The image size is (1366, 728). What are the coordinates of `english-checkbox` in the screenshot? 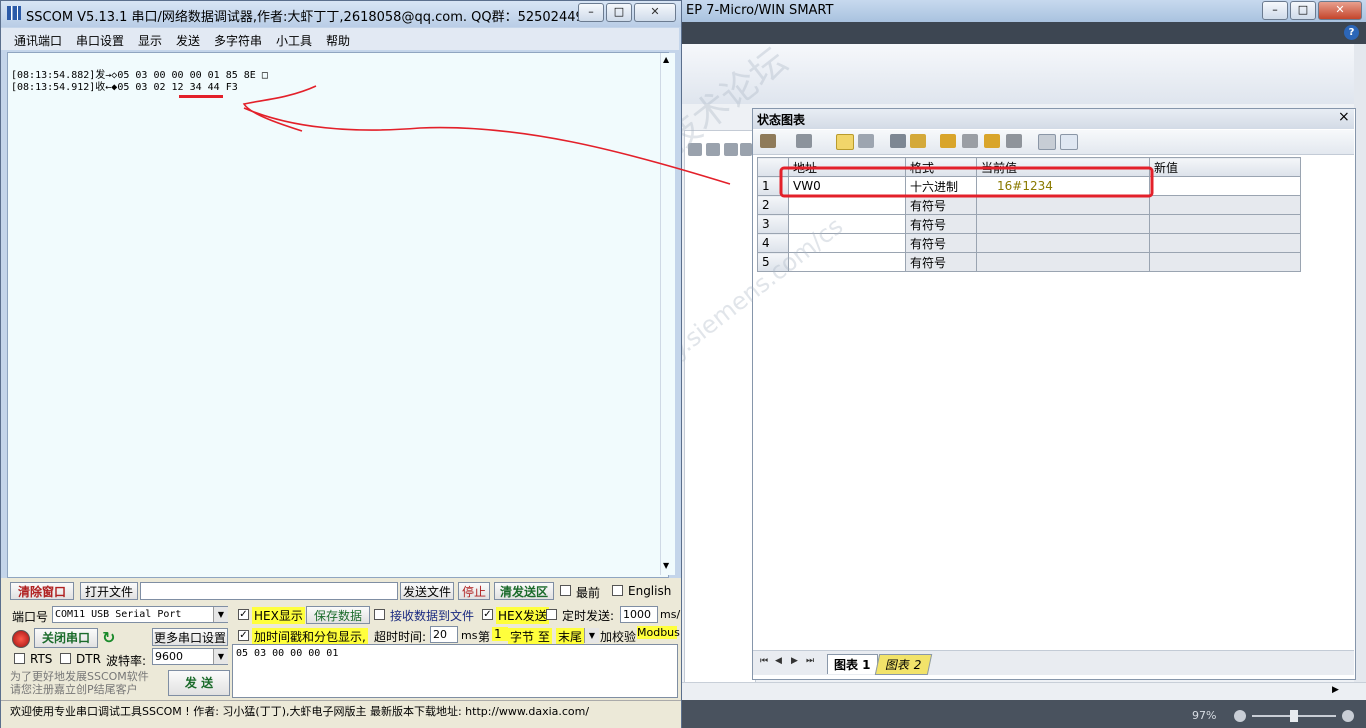 It's located at (617, 590).